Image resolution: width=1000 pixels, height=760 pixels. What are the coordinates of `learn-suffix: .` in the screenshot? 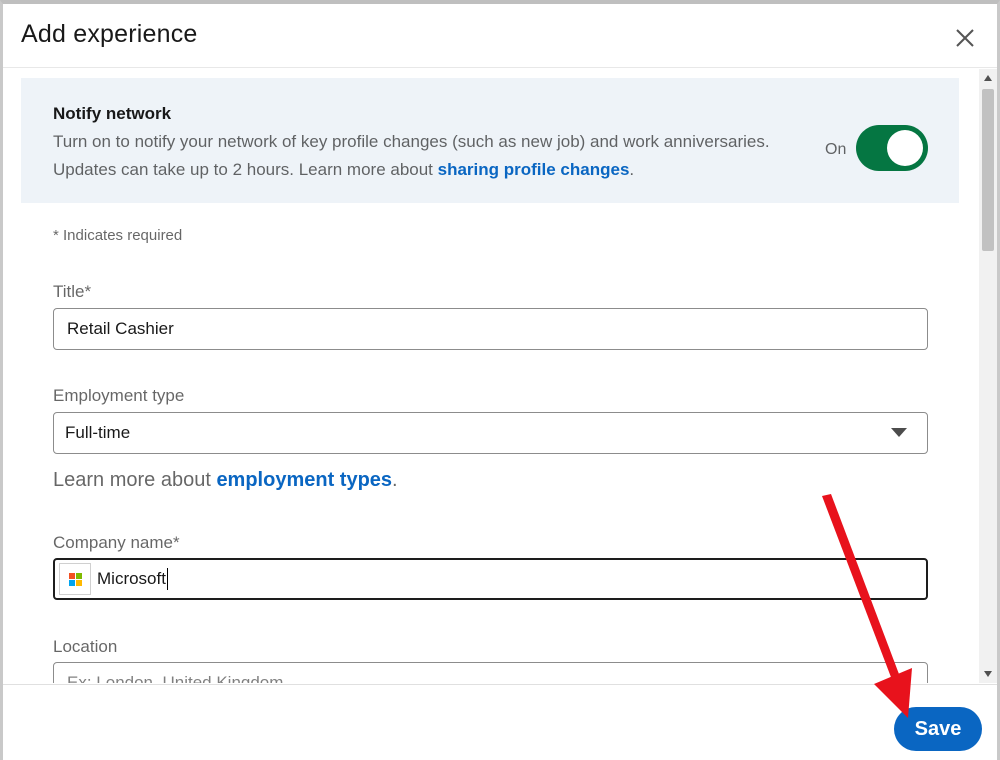 It's located at (395, 480).